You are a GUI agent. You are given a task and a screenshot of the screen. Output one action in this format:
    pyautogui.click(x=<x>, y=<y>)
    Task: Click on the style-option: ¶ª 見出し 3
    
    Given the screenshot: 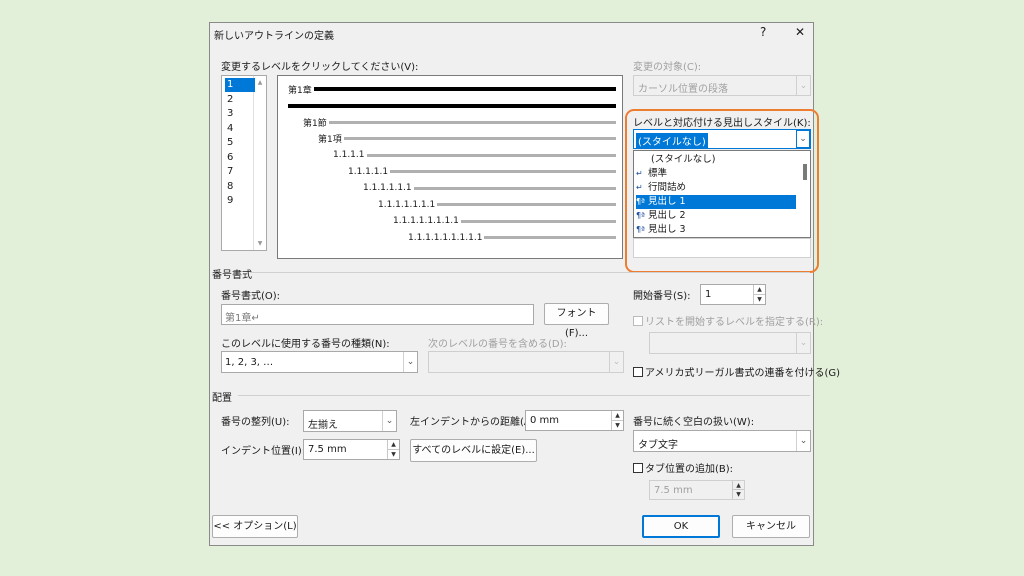 What is the action you would take?
    pyautogui.click(x=716, y=230)
    